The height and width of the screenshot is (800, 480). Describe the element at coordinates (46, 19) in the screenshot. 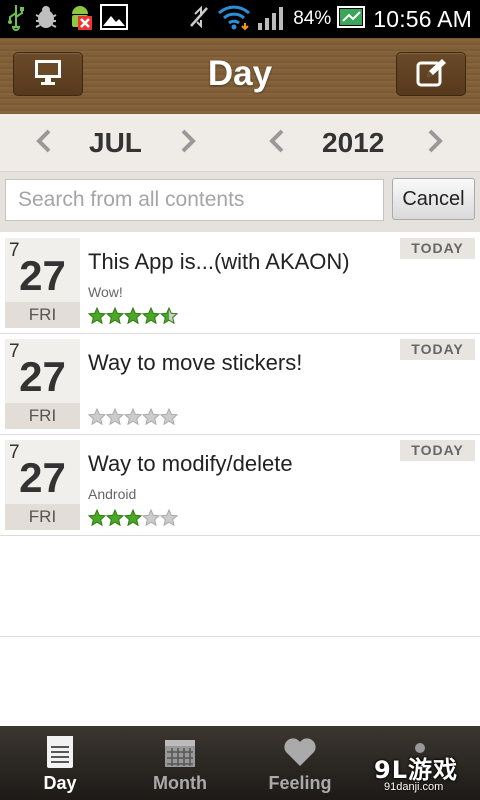

I see `bug-icon` at that location.